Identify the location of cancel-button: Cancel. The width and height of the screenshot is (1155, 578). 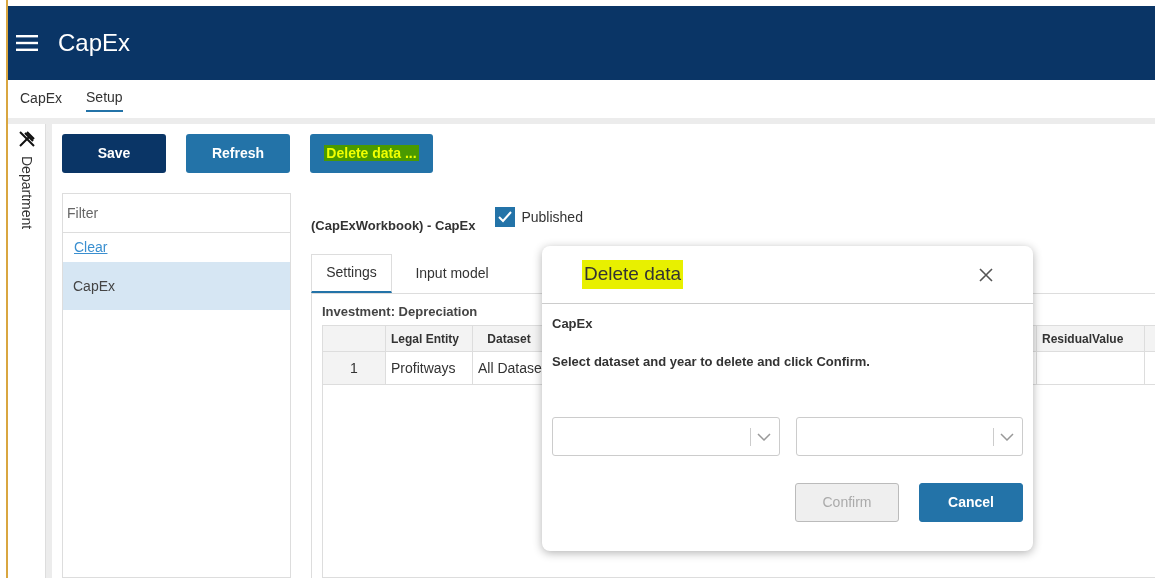
(971, 502).